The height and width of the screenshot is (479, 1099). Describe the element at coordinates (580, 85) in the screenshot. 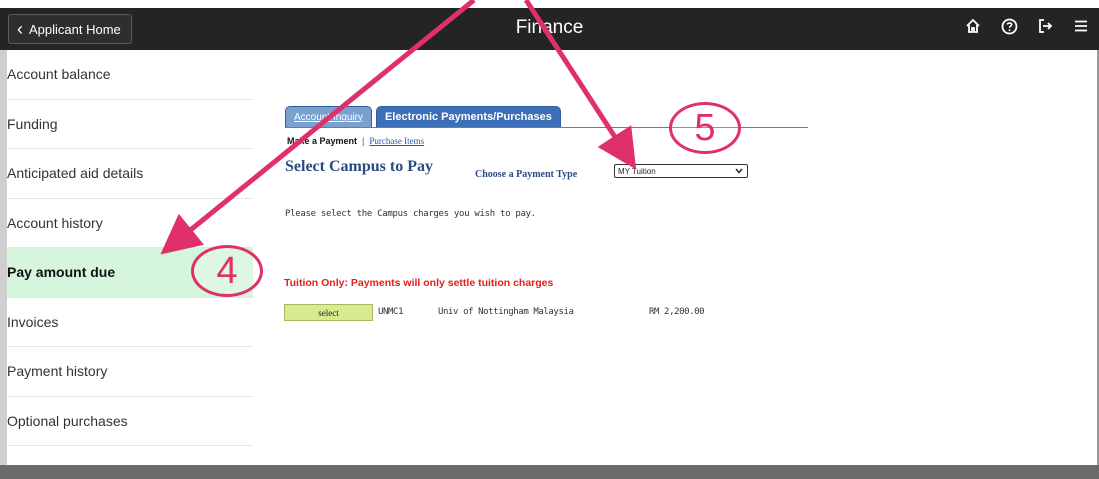

I see `arrow-to-payment-type` at that location.